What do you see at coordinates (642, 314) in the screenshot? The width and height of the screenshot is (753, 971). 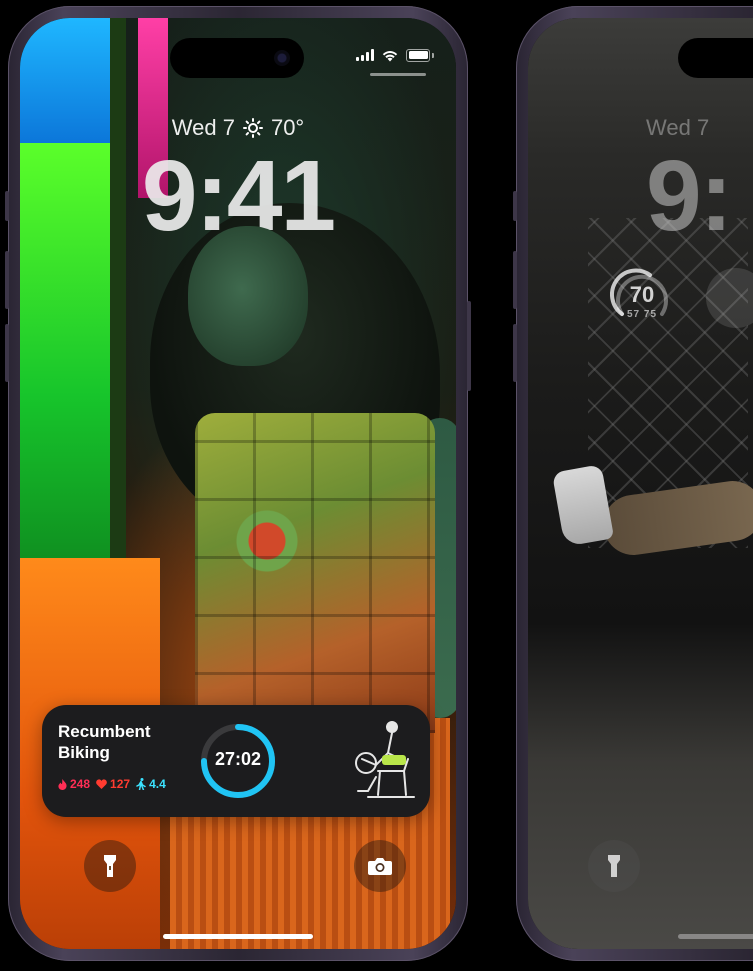 I see `gauge-range: 57 75` at bounding box center [642, 314].